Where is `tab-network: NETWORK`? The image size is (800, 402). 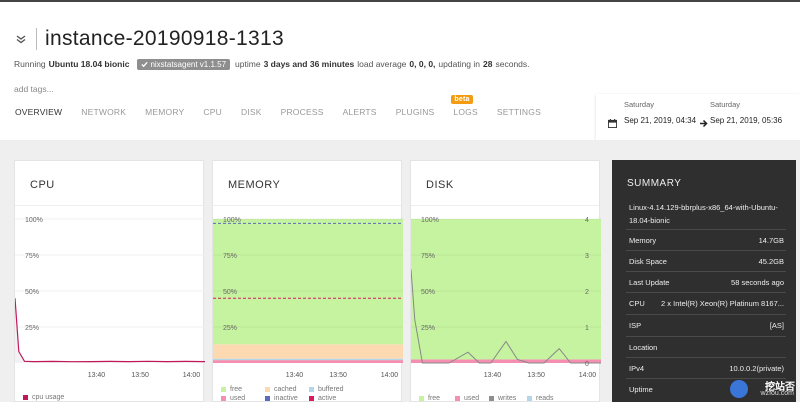
tab-network: NETWORK is located at coordinates (103, 112).